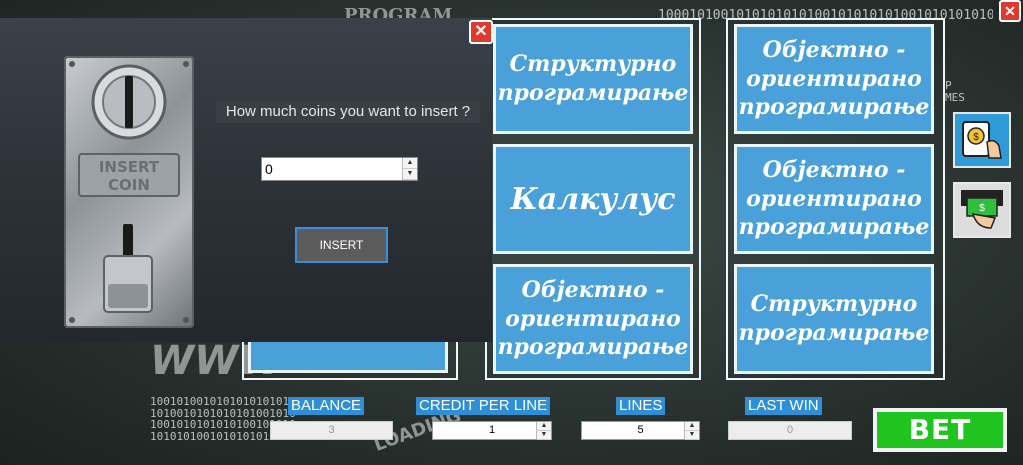 This screenshot has height=465, width=1023. Describe the element at coordinates (481, 32) in the screenshot. I see `dialog-close-button: ✕` at that location.